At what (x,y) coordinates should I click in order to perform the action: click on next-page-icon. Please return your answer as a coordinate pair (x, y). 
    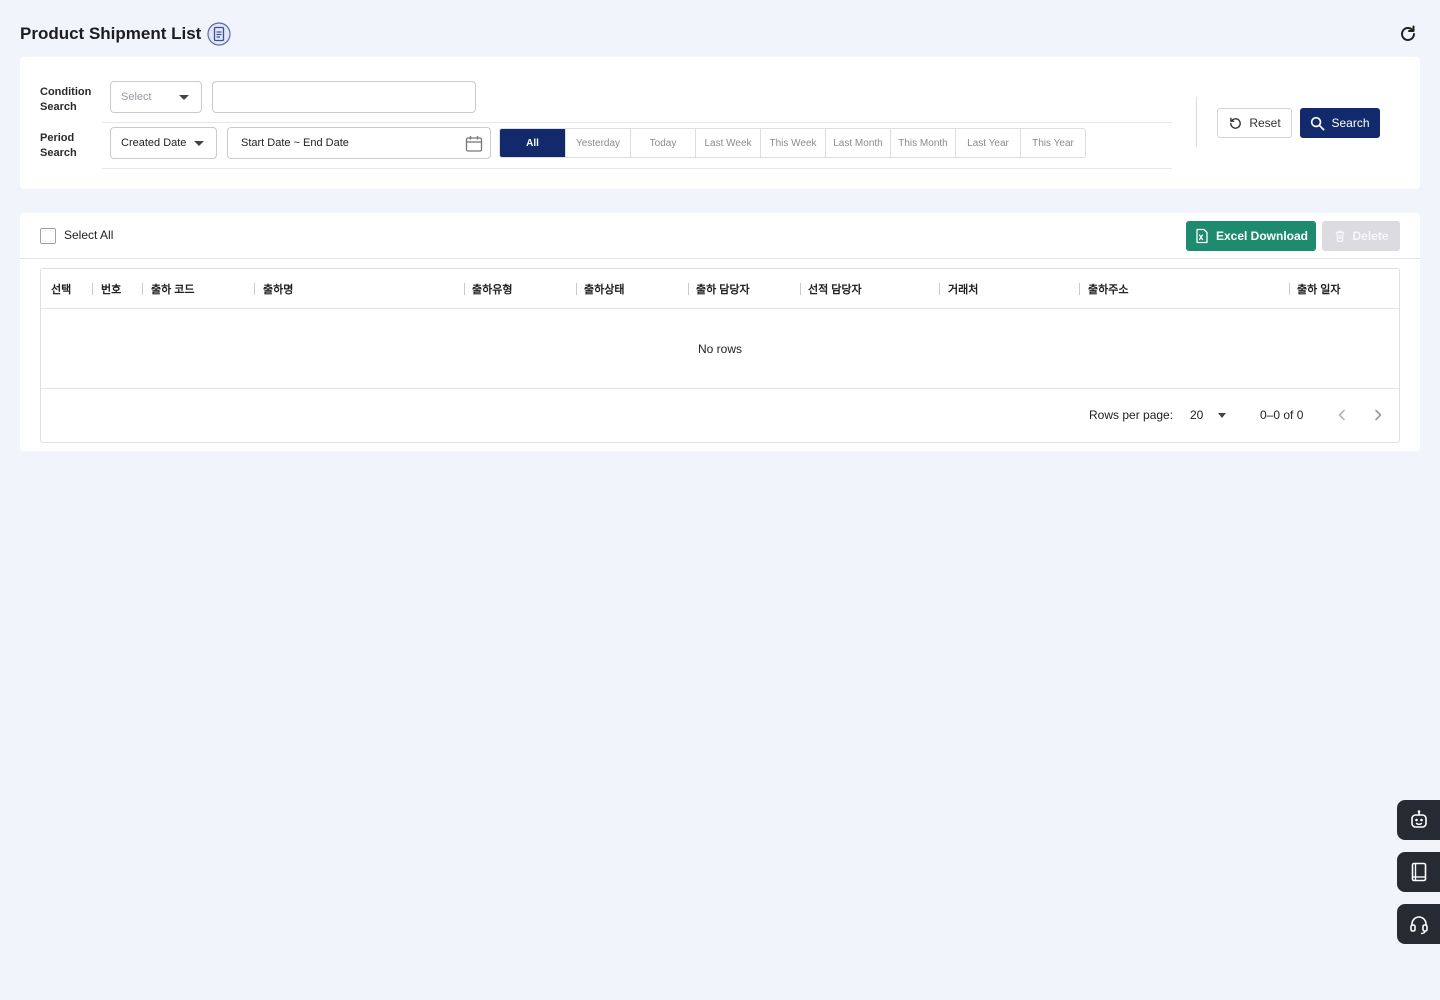
    Looking at the image, I should click on (1378, 415).